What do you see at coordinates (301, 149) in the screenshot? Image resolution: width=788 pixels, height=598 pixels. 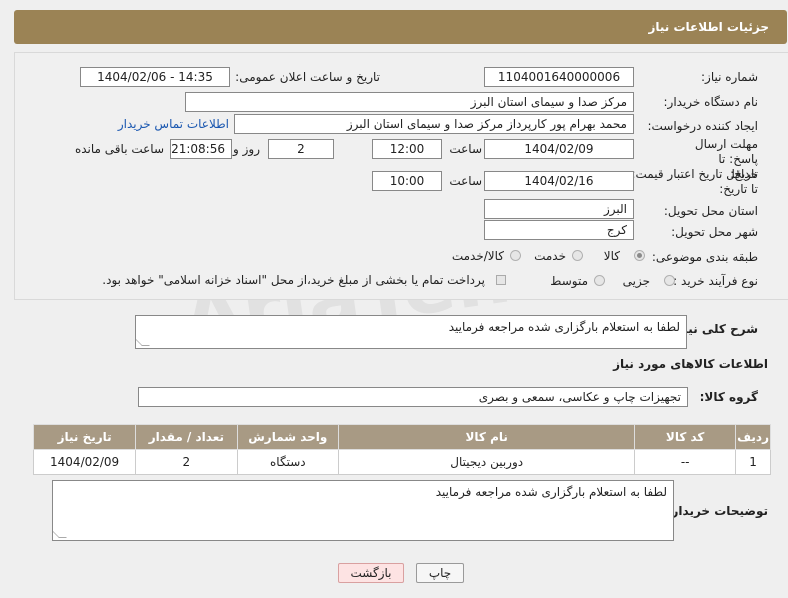 I see `days-remaining-field: 2` at bounding box center [301, 149].